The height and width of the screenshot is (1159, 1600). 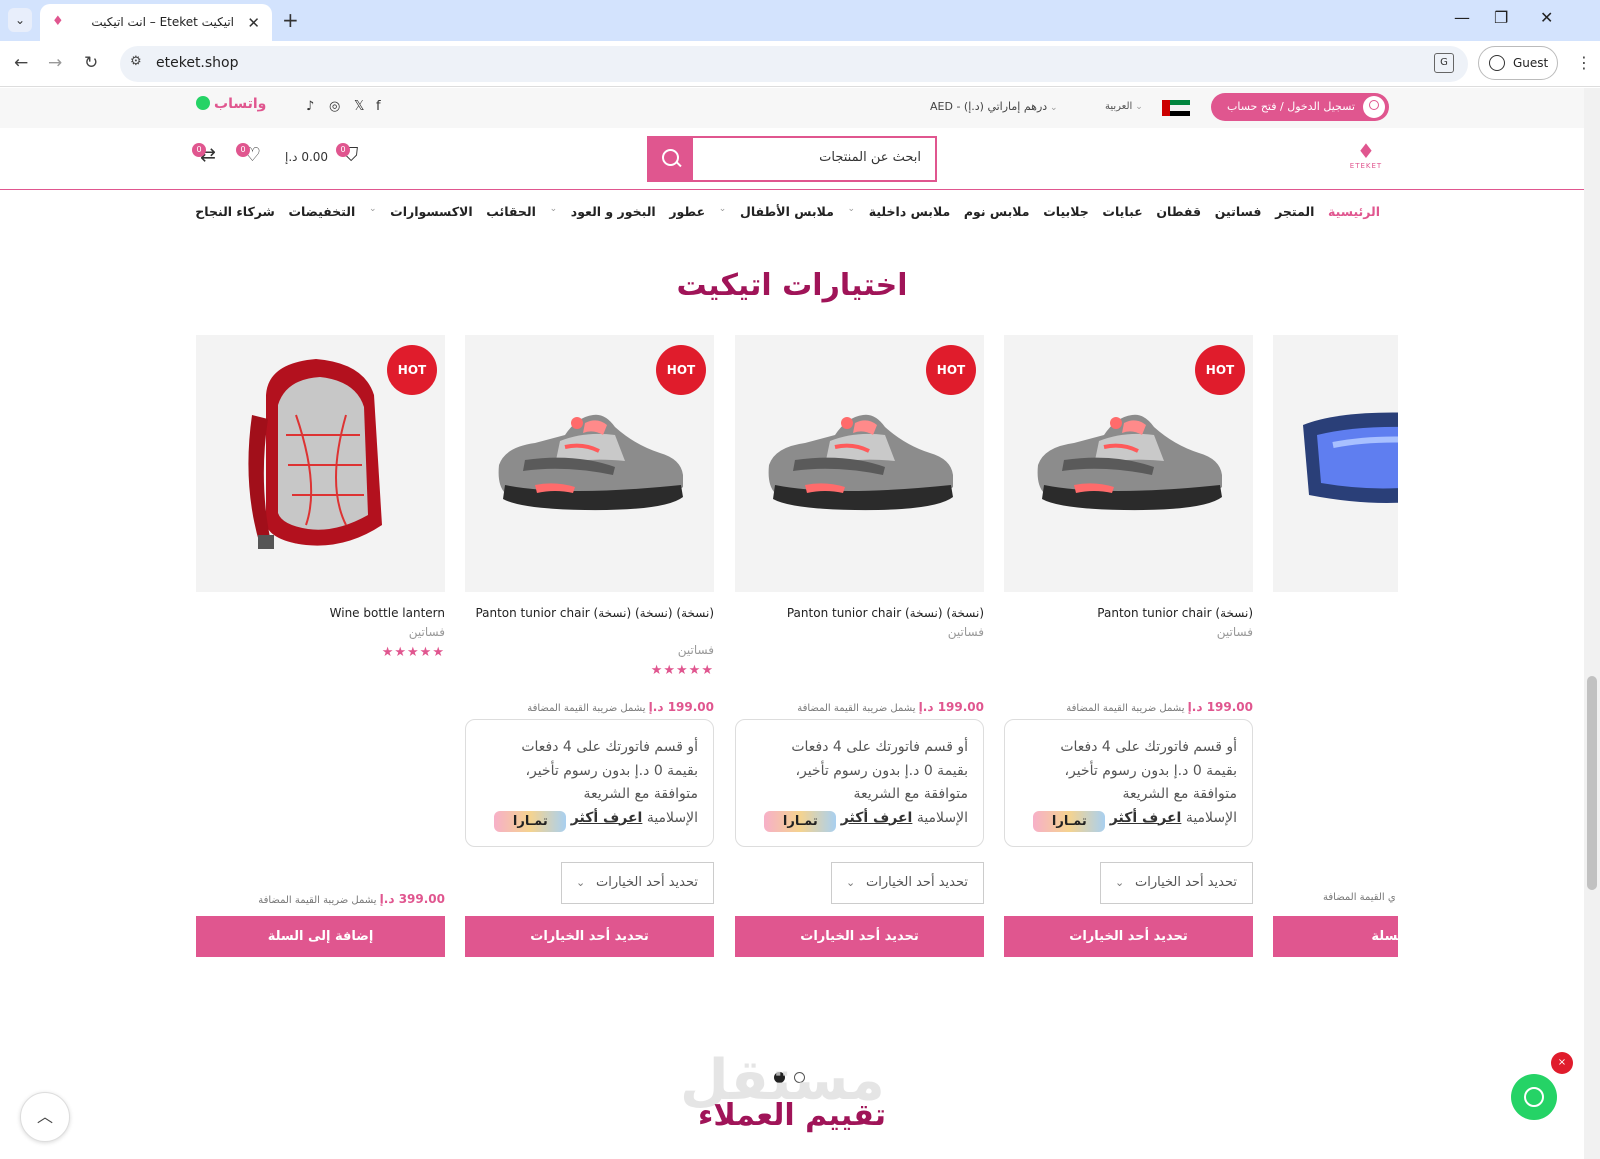 What do you see at coordinates (1294, 216) in the screenshot?
I see `nav-item: المتجر` at bounding box center [1294, 216].